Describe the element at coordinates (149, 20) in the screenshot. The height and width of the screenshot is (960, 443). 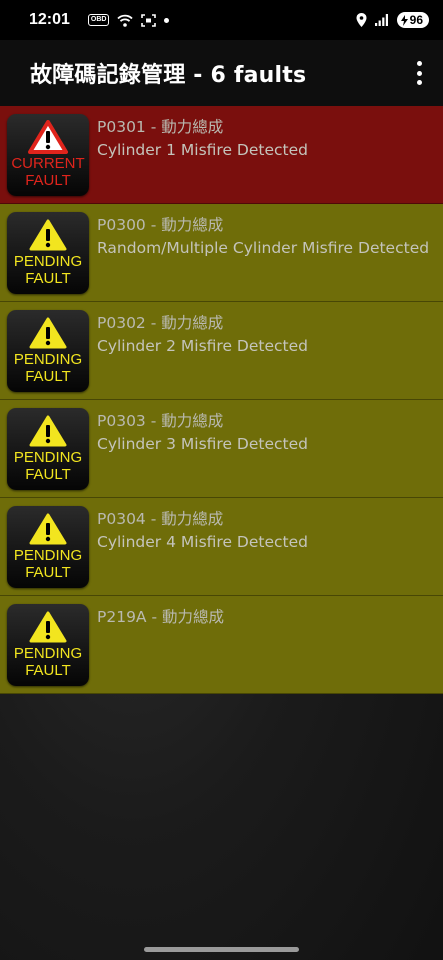
I see `screenshot-icon` at that location.